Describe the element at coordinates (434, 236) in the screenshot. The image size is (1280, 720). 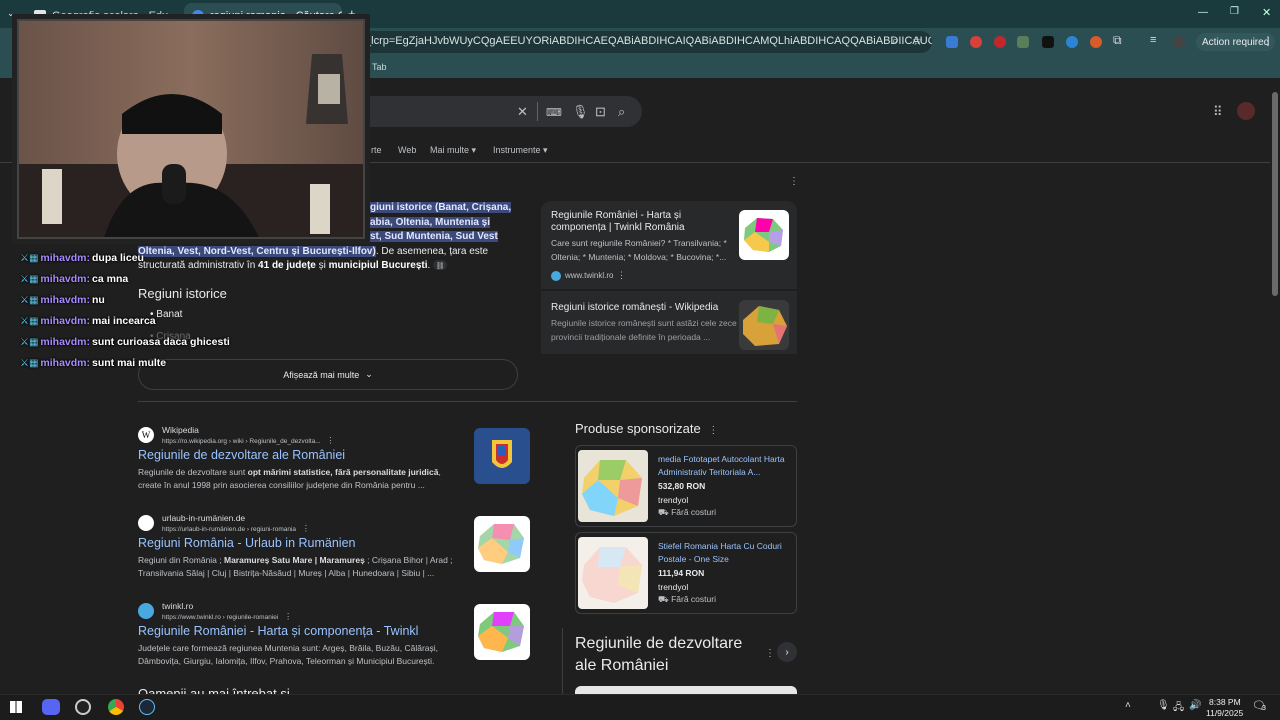
I see `aio-highlight: st, Sud Muntenia, Sud Vest` at that location.